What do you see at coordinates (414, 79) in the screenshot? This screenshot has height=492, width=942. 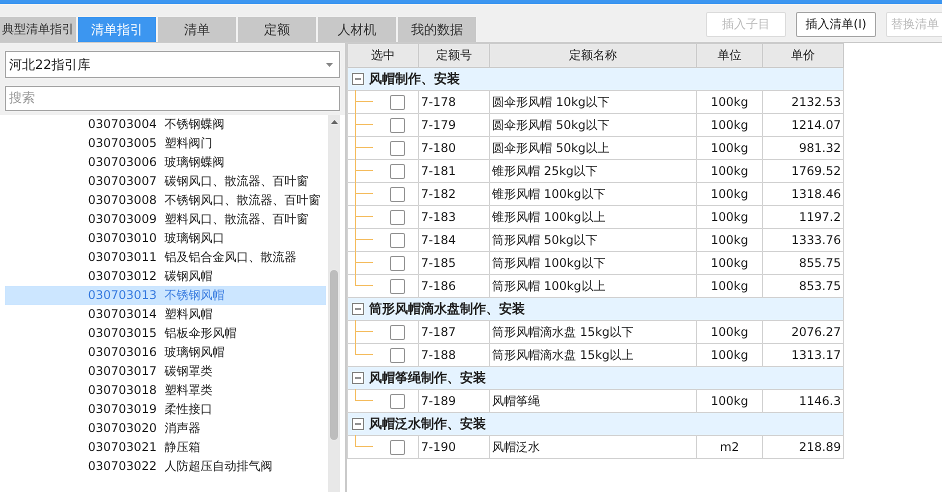 I see `group-title: 风帽制作、安装` at bounding box center [414, 79].